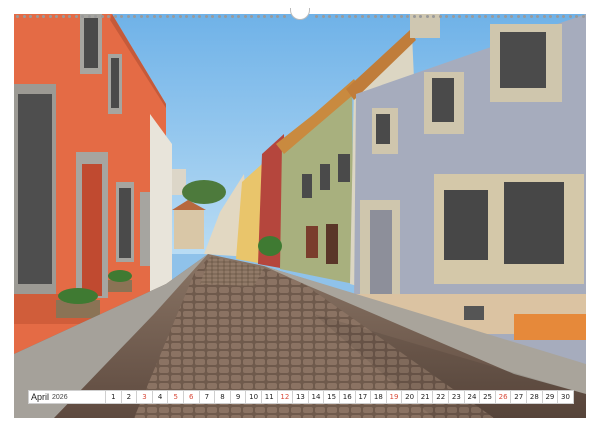 The image size is (600, 432). I want to click on day-cell: 1, so click(114, 397).